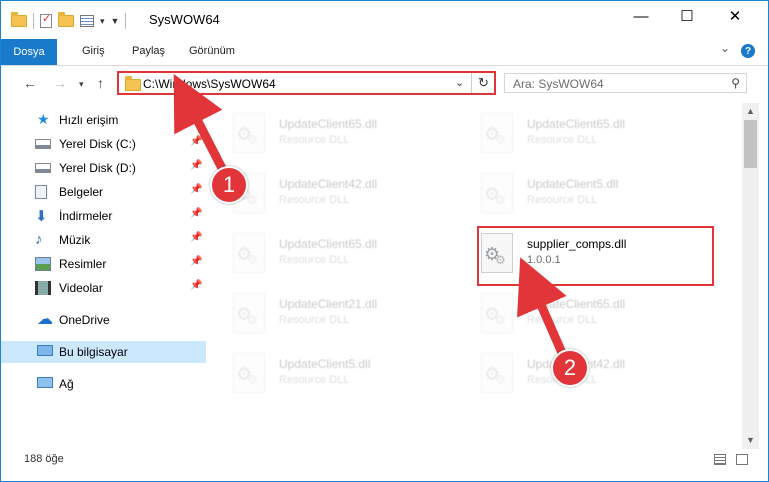 This screenshot has width=769, height=482. What do you see at coordinates (384, 52) in the screenshot?
I see `ribbon-tabs: Dosya Giriş Paylaş Görünüm ⌄ ?` at bounding box center [384, 52].